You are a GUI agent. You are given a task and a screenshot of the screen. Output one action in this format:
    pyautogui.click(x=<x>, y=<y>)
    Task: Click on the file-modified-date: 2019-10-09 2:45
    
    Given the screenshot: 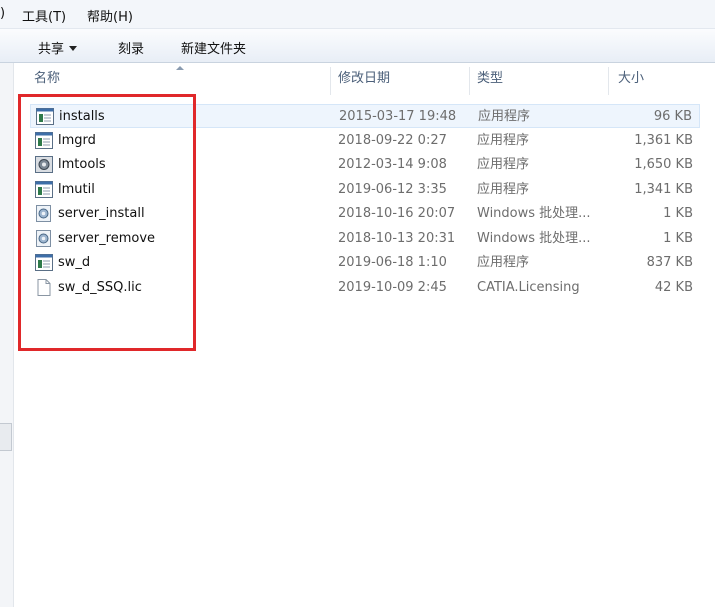 What is the action you would take?
    pyautogui.click(x=392, y=287)
    